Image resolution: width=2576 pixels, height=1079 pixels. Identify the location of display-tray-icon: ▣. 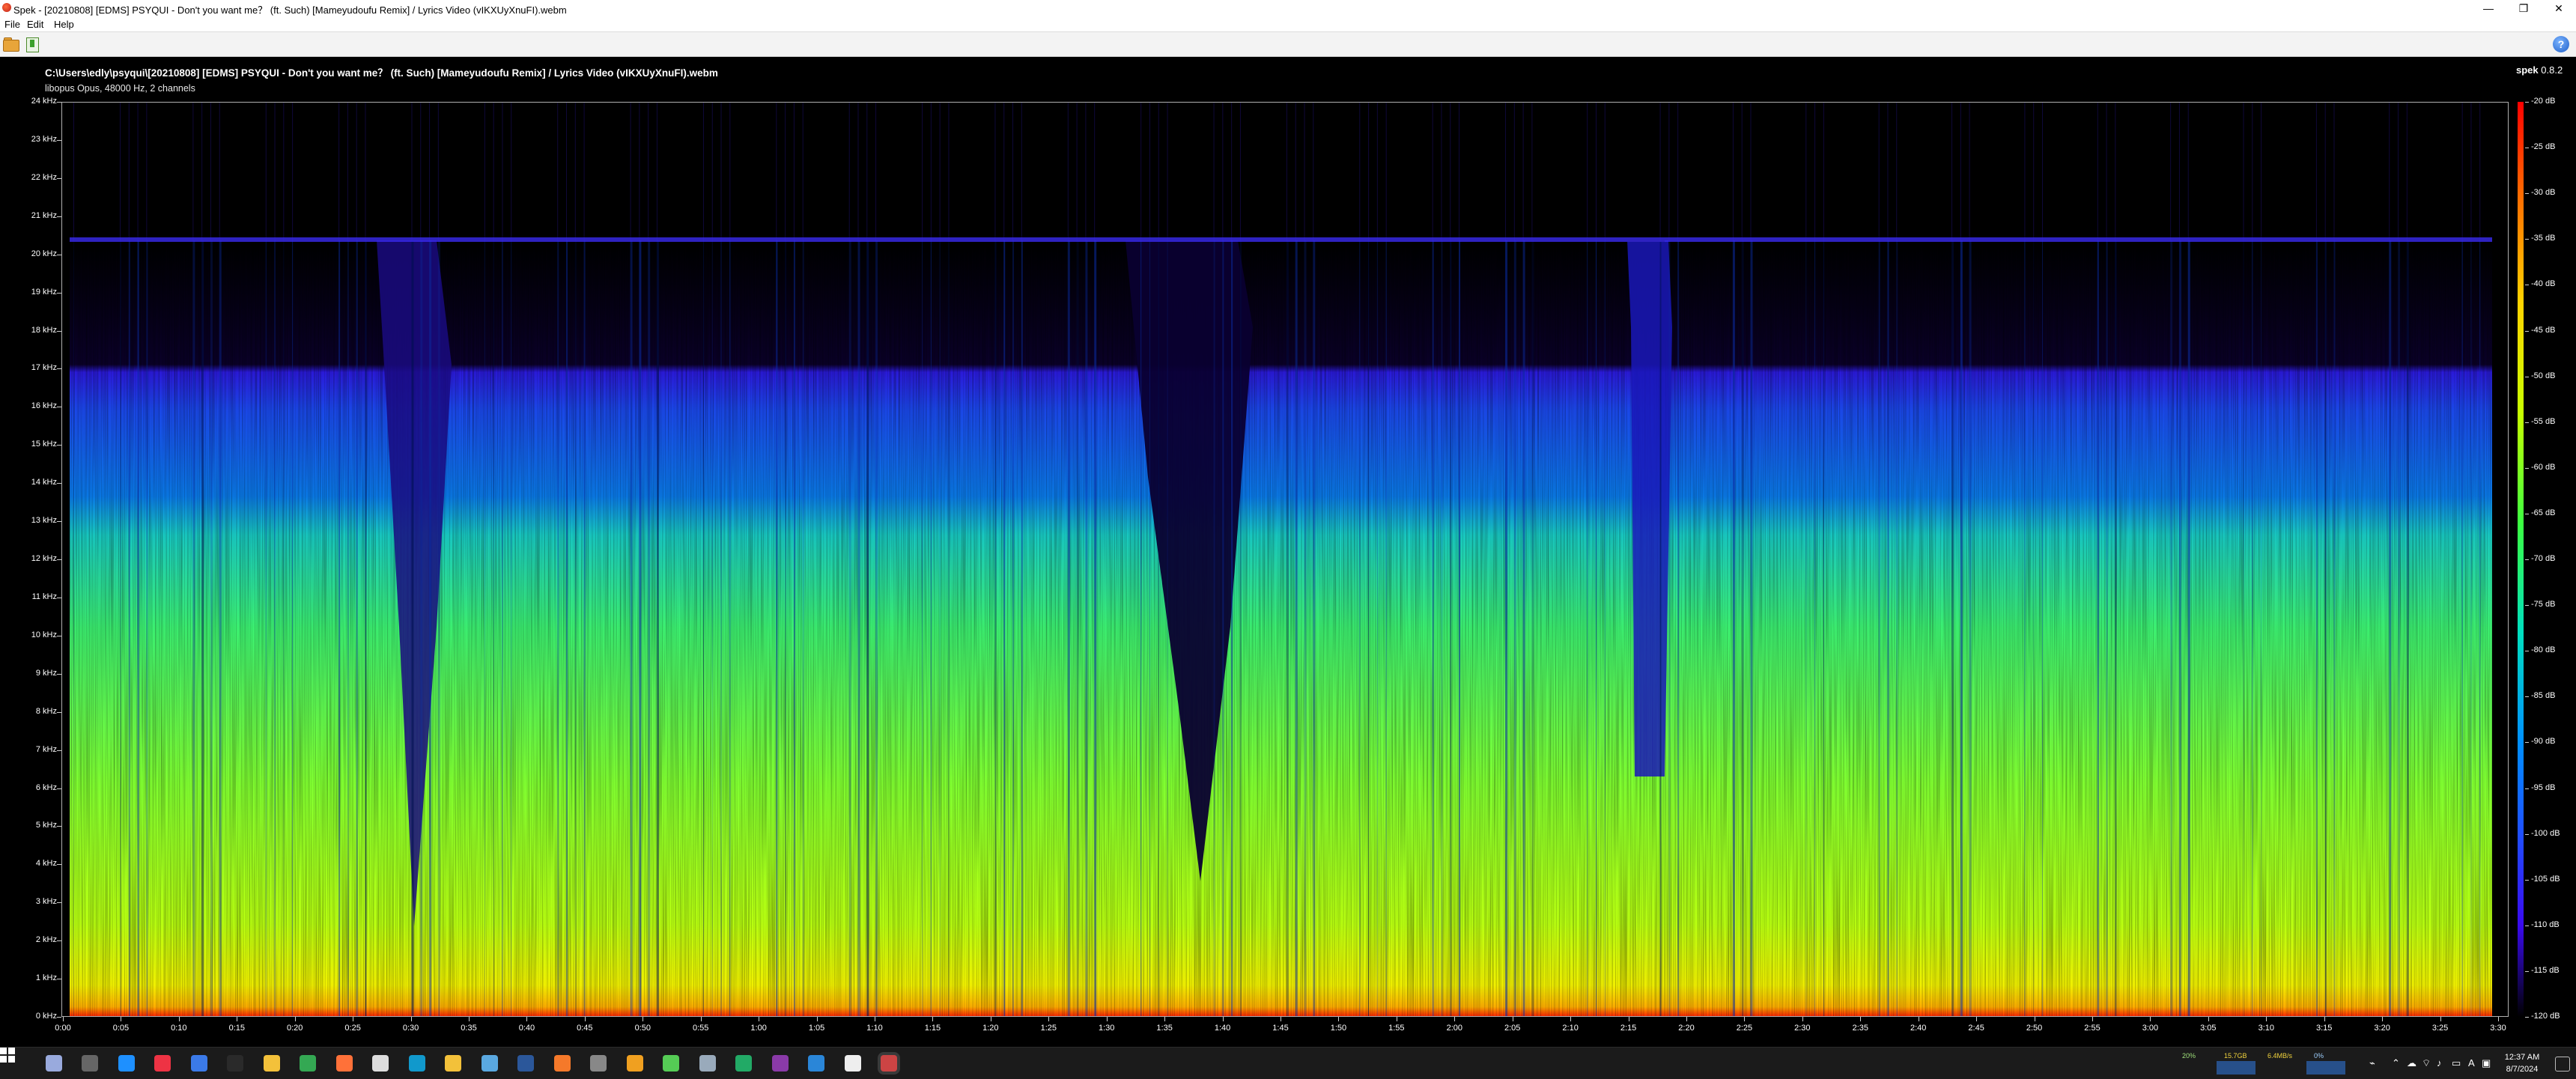
(2486, 1063).